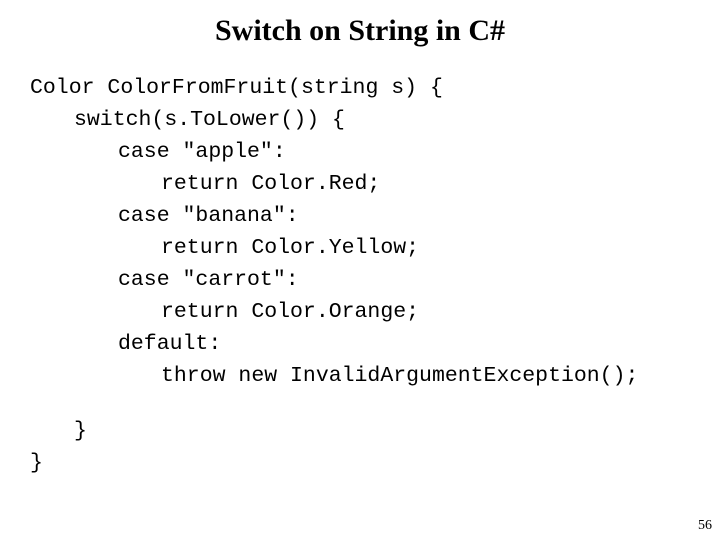 This screenshot has height=540, width=720. I want to click on code-line: case "banana":, so click(208, 216).